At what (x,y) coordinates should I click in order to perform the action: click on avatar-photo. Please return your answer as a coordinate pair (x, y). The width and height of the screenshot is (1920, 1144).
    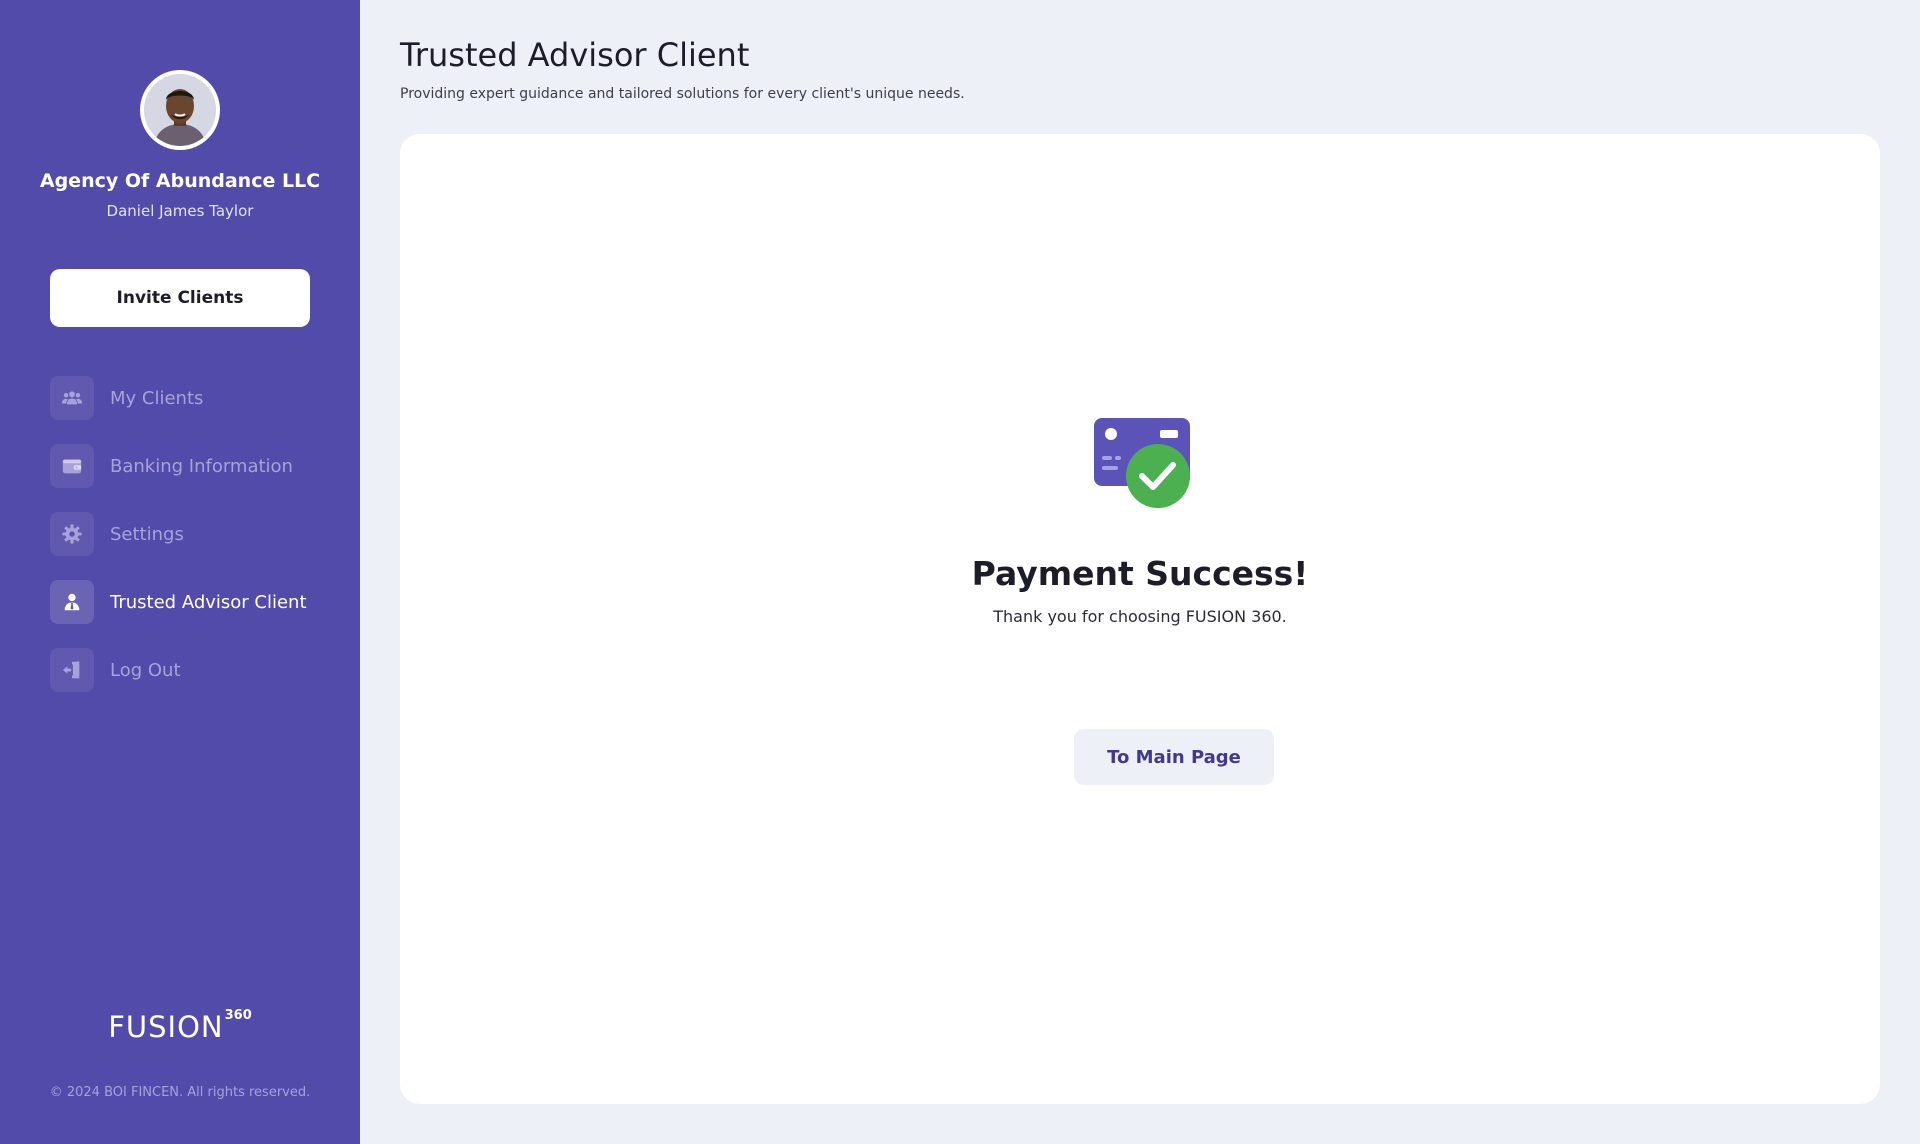
    Looking at the image, I should click on (180, 110).